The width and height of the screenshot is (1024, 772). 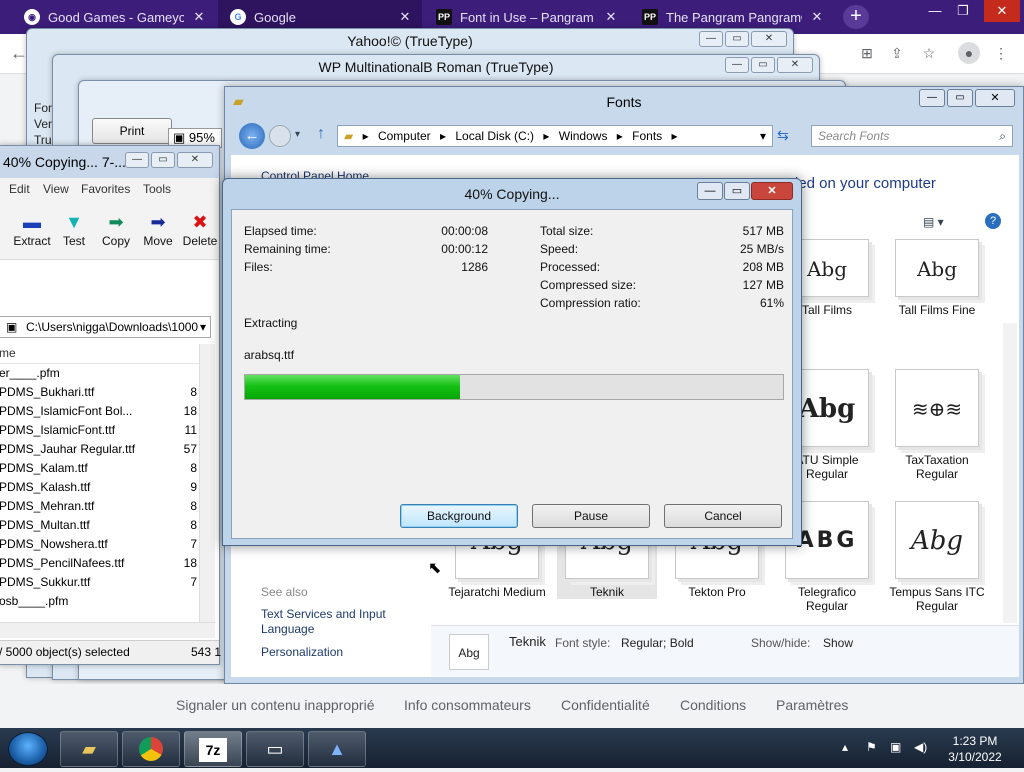 I want to click on font-tile-tall-films-fine: Abg Tall Films Fine, so click(x=937, y=278).